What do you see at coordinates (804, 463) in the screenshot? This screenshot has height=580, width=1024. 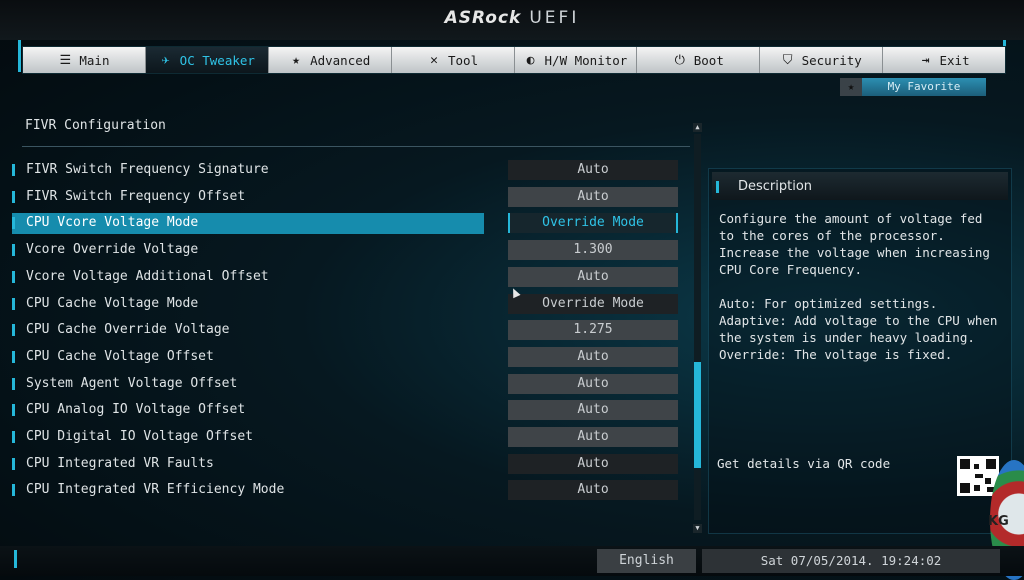 I see `qr-code-label: Get details via QR code` at bounding box center [804, 463].